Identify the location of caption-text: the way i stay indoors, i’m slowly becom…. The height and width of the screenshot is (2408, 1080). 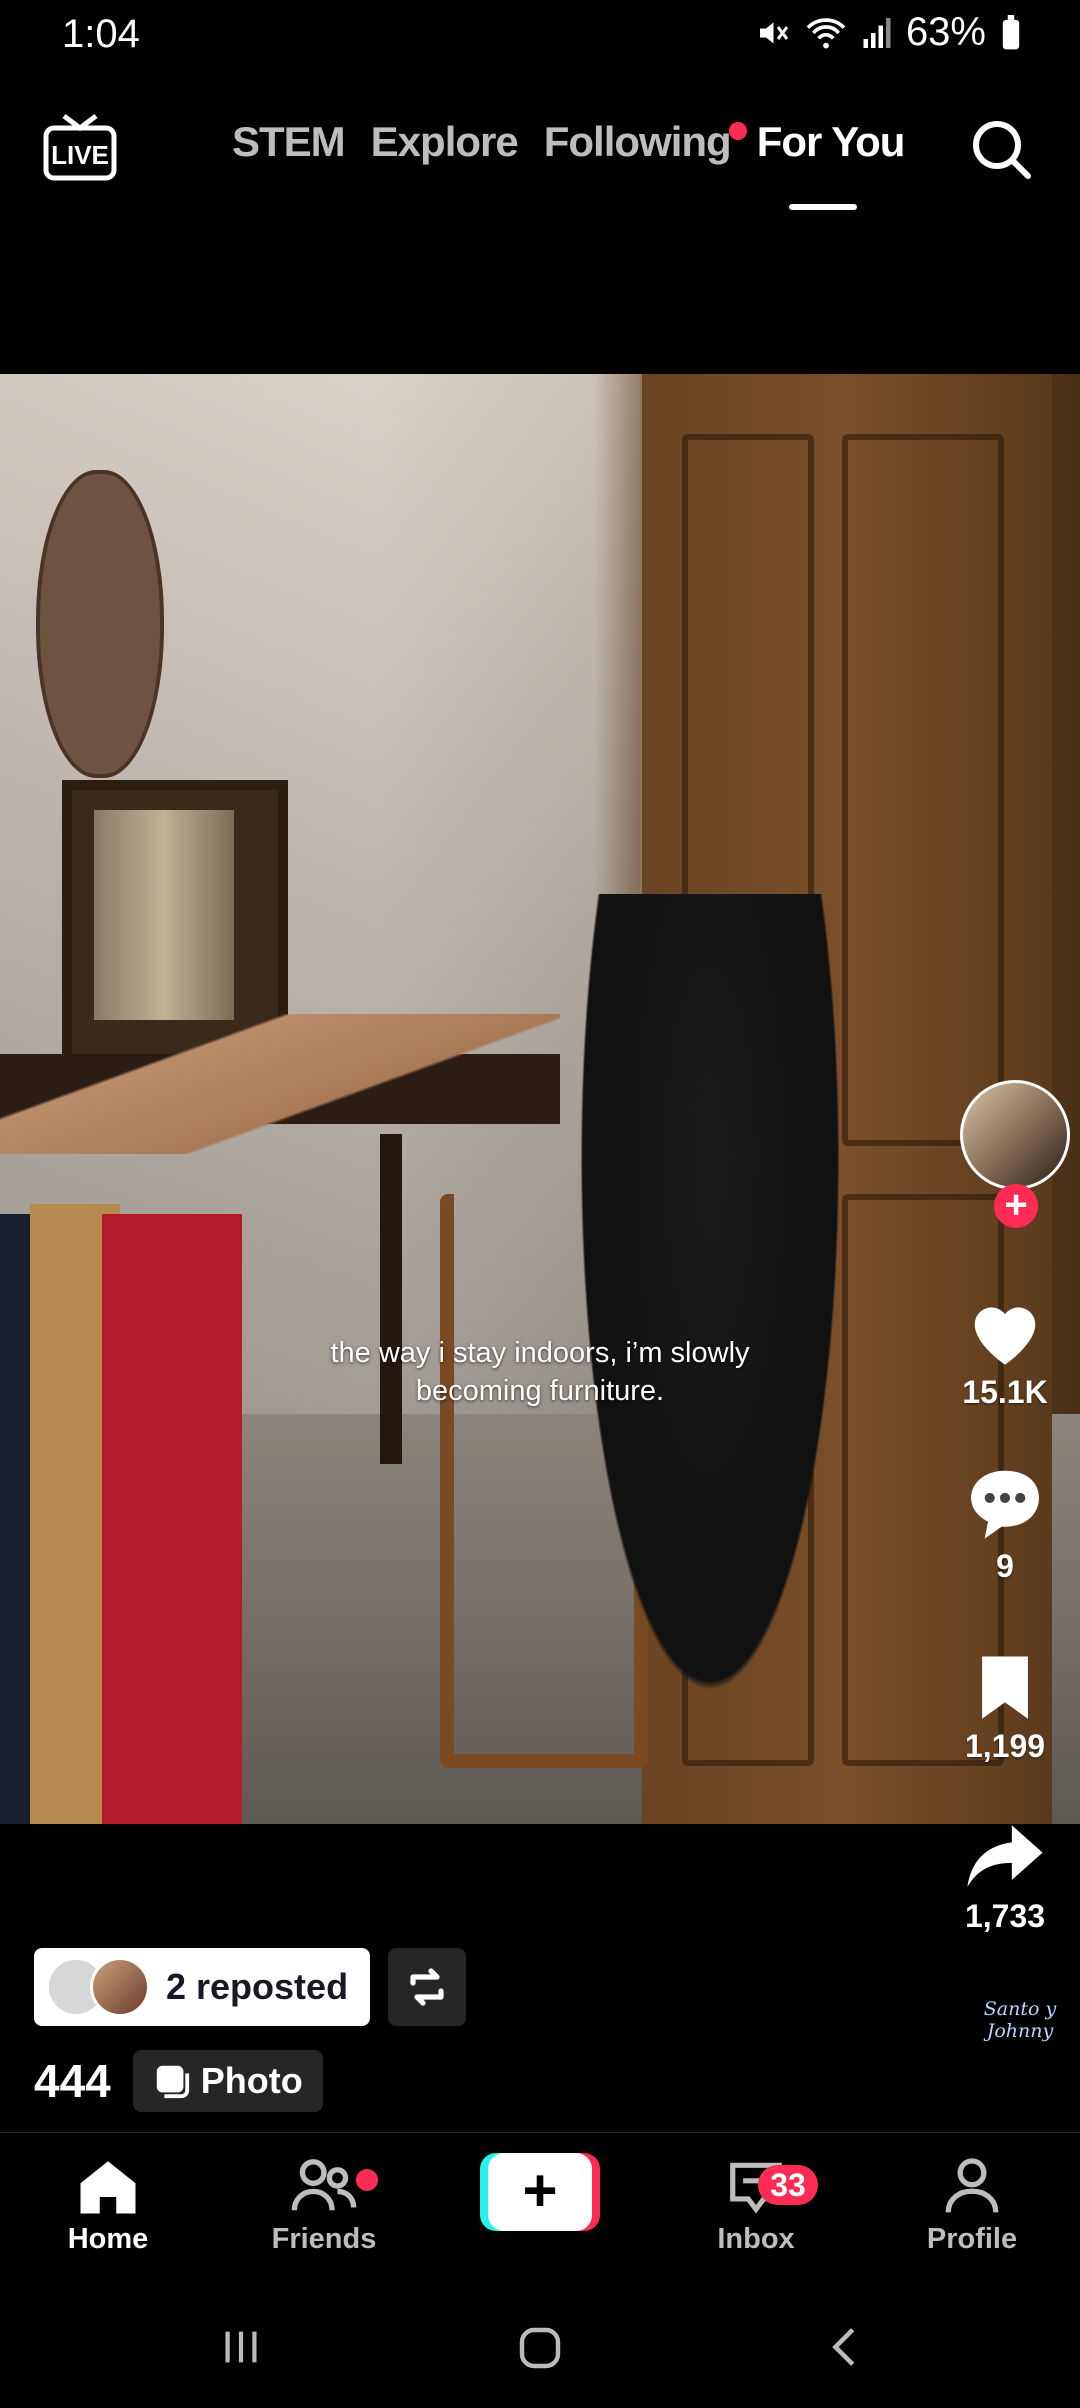
(540, 1372).